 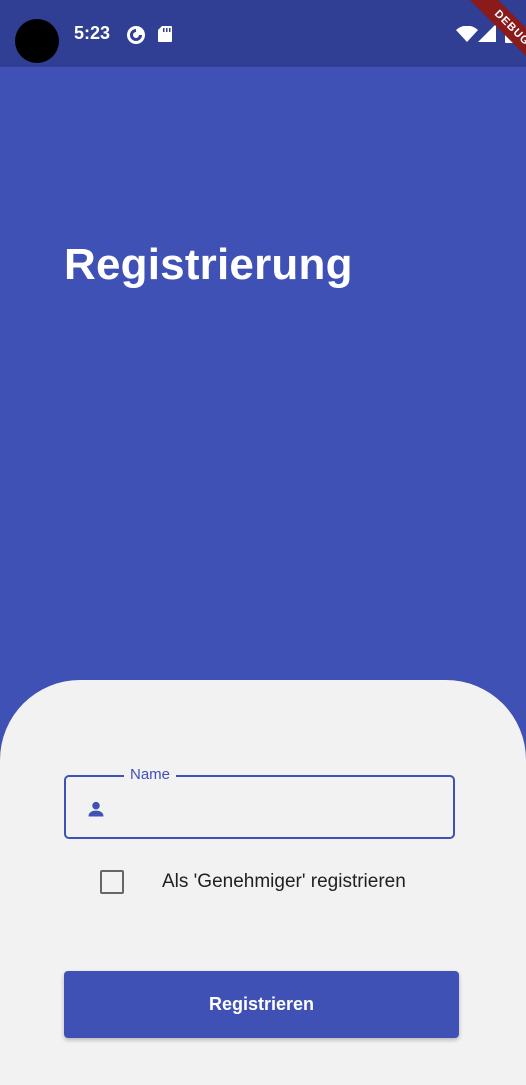 I want to click on person-icon, so click(x=96, y=809).